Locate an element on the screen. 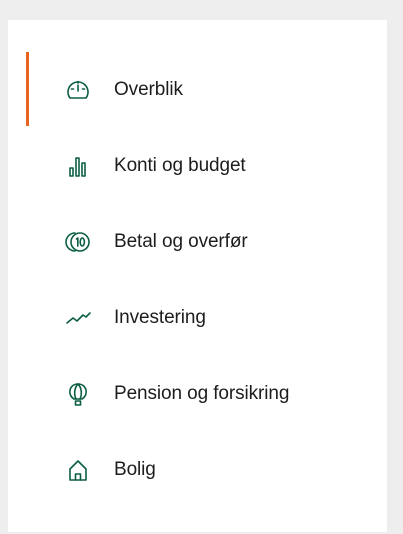 The image size is (403, 534). house-icon is located at coordinates (78, 470).